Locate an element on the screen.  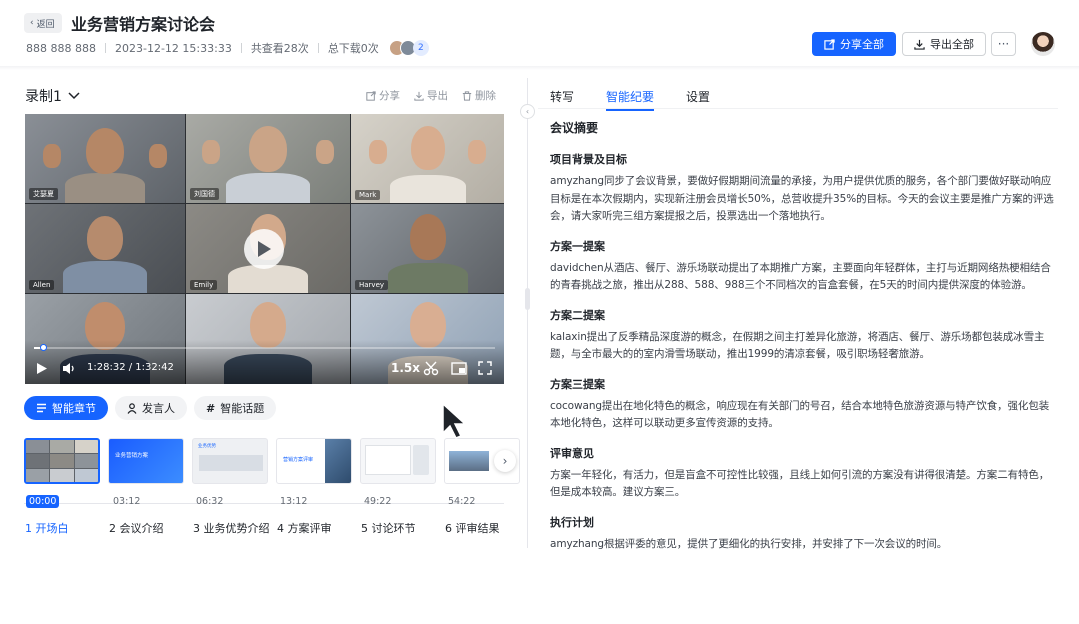
collapse-panel-button: ‹ is located at coordinates (527, 111).